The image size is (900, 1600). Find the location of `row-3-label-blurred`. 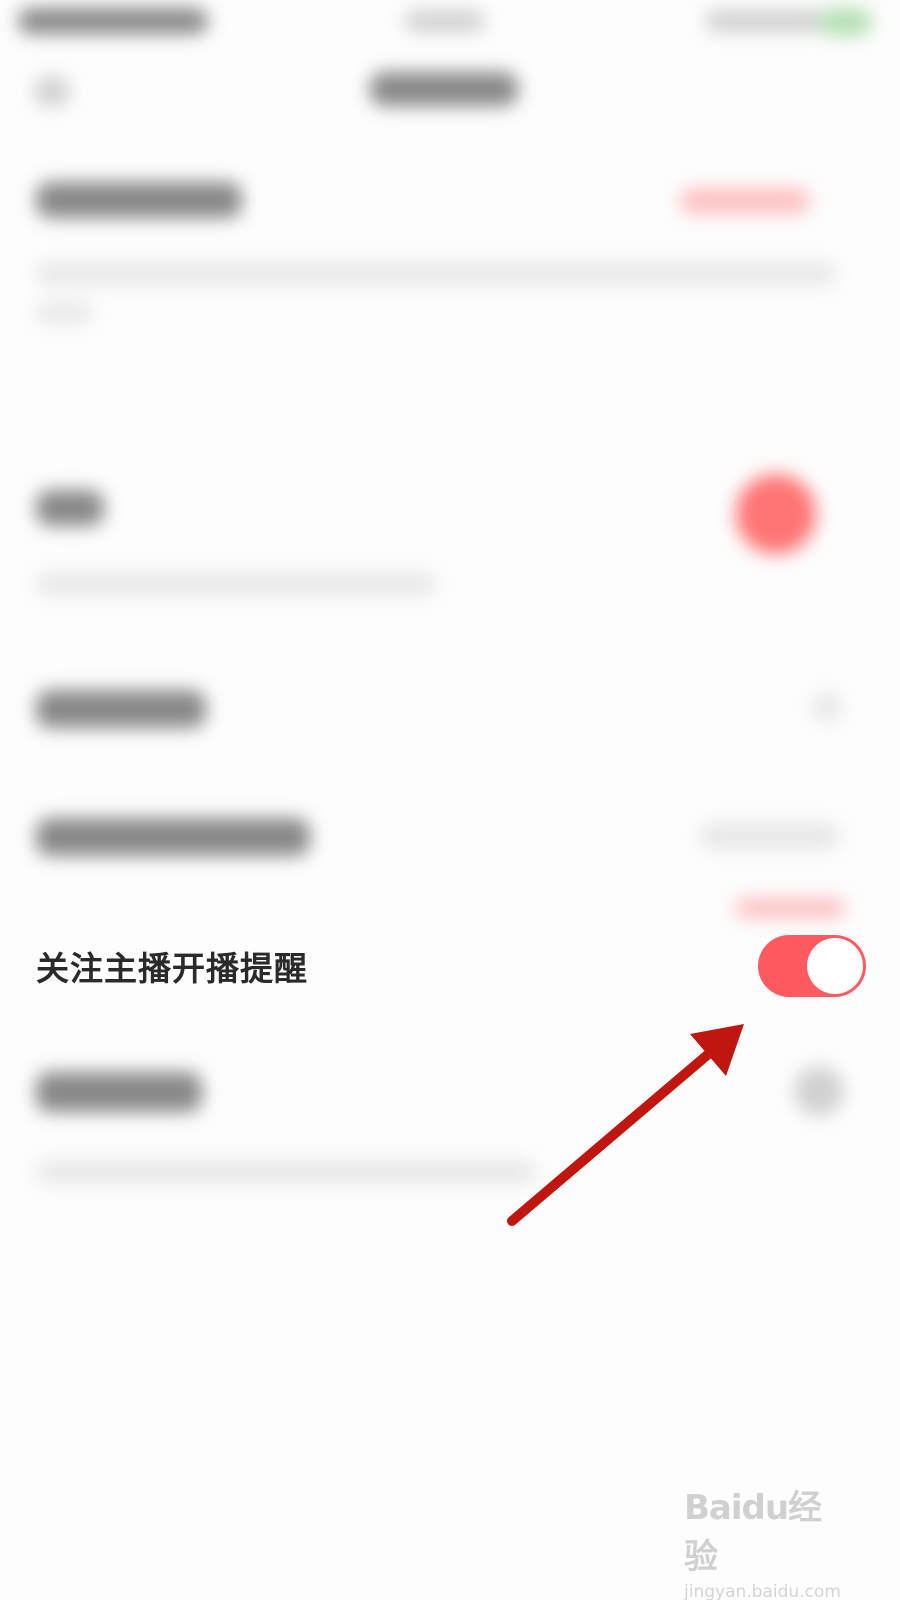

row-3-label-blurred is located at coordinates (121, 709).